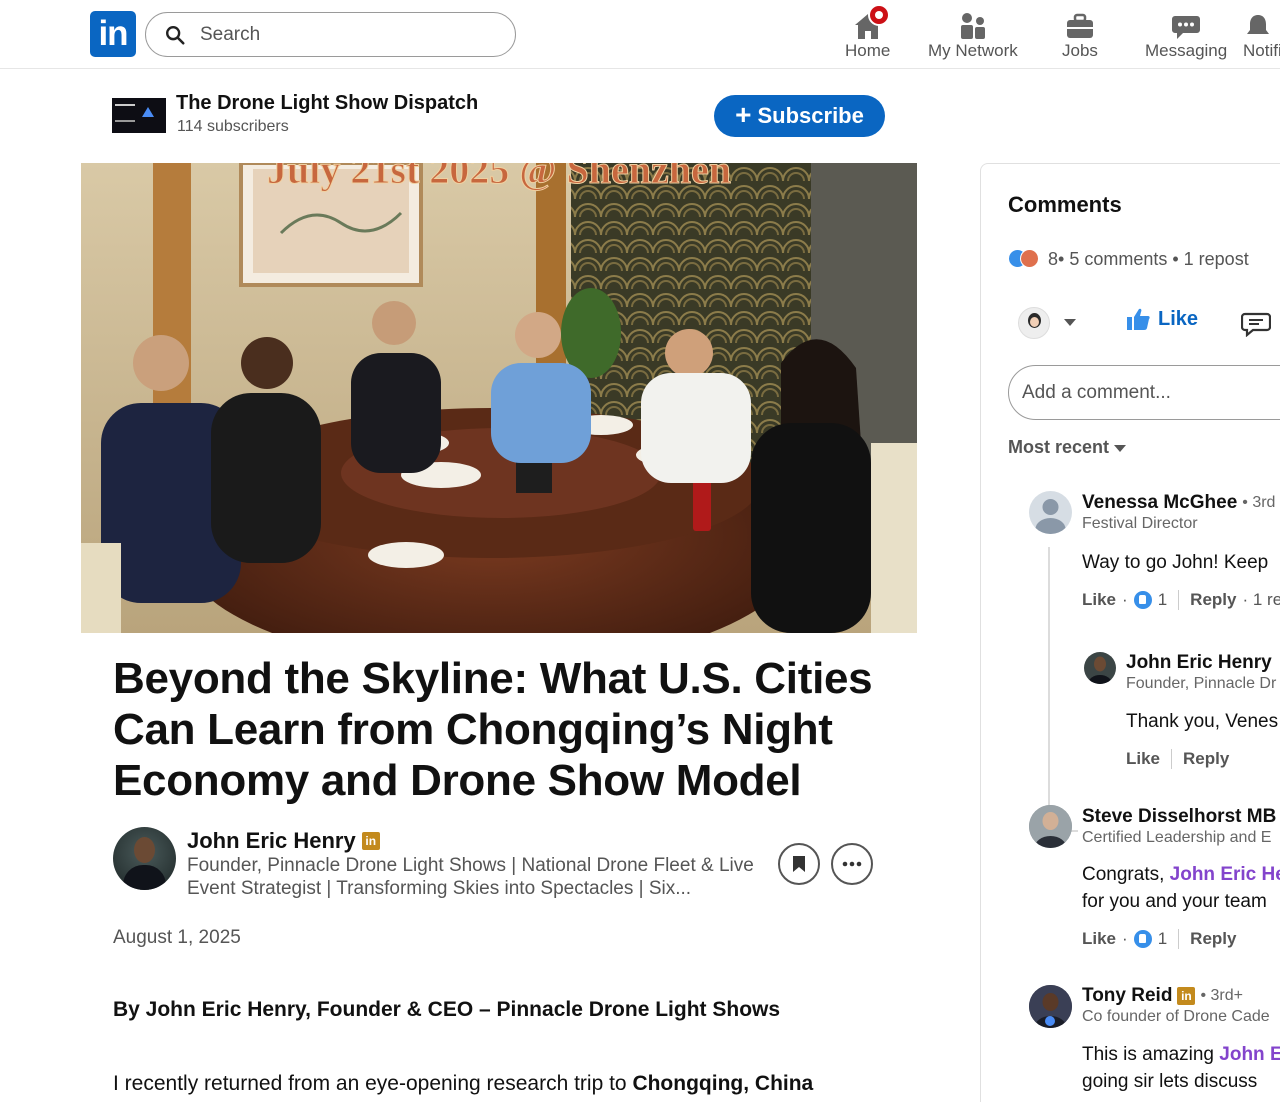  What do you see at coordinates (723, 1083) in the screenshot?
I see `paragraph-bold-location: Chongqing, China` at bounding box center [723, 1083].